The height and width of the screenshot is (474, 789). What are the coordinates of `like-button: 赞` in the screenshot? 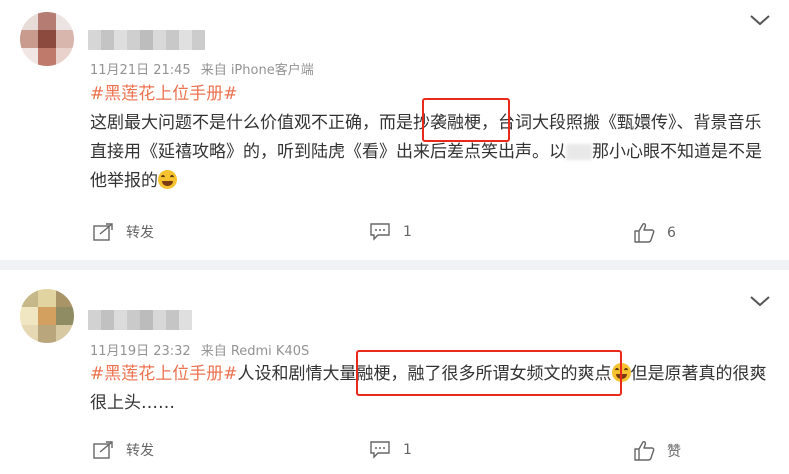 It's located at (657, 450).